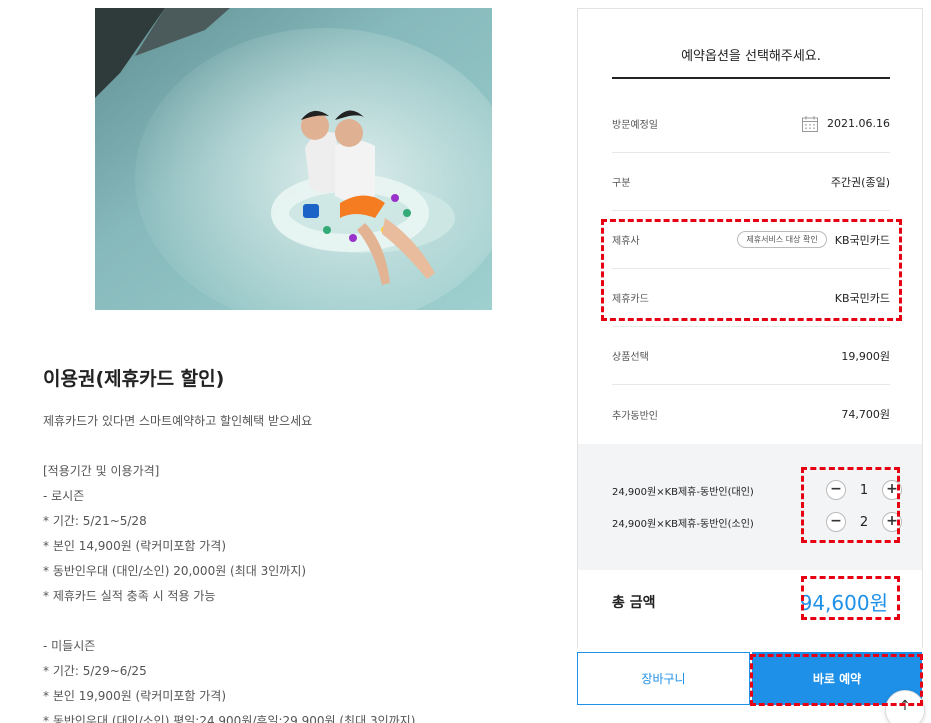  I want to click on companion-adult-title: 24,900원×KB제휴-동반인(대인), so click(683, 492).